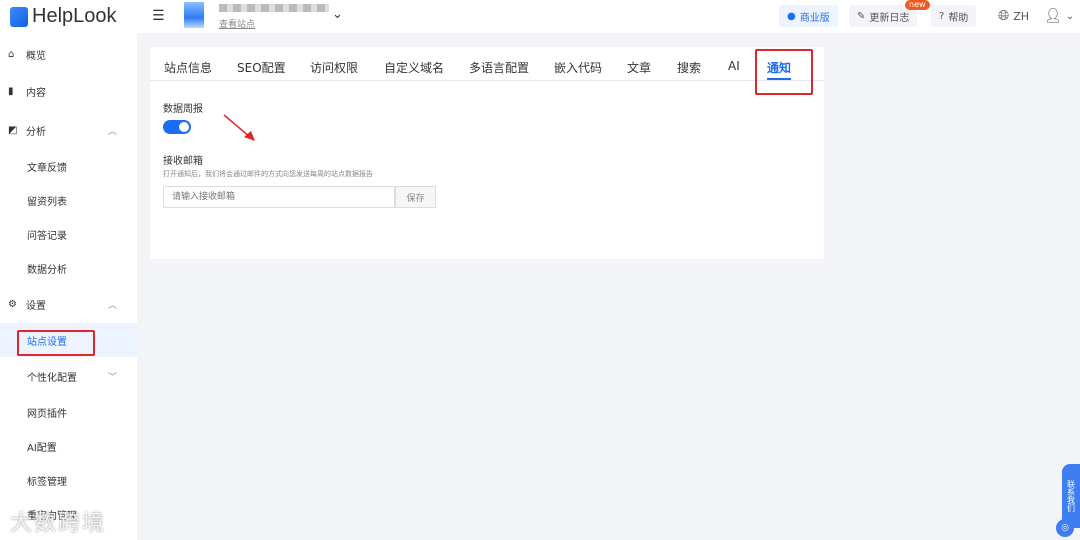 The height and width of the screenshot is (540, 1080). Describe the element at coordinates (954, 16) in the screenshot. I see `help-button: ? 帮助` at that location.